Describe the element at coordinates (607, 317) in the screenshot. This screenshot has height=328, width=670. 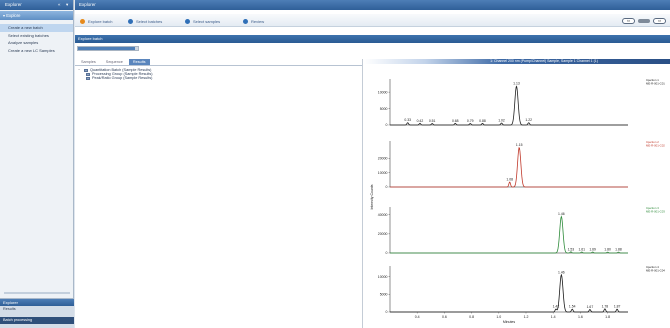
I see `x-tick-label: 1.8` at that location.